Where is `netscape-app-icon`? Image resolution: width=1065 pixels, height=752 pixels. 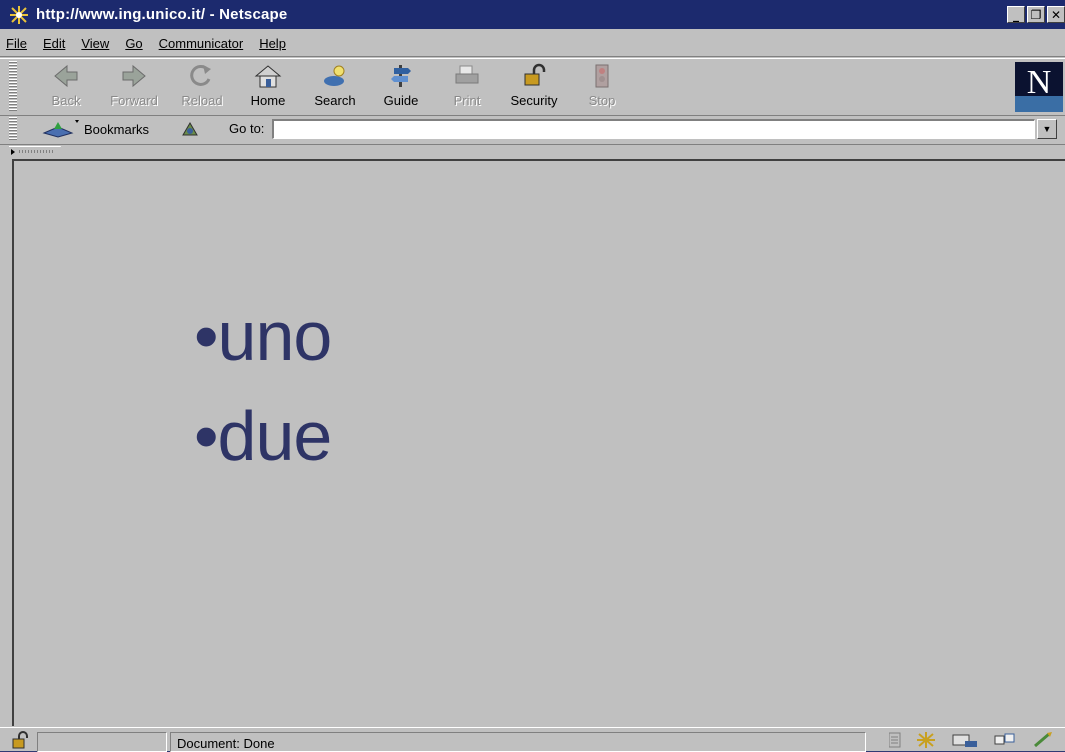
netscape-app-icon is located at coordinates (19, 14).